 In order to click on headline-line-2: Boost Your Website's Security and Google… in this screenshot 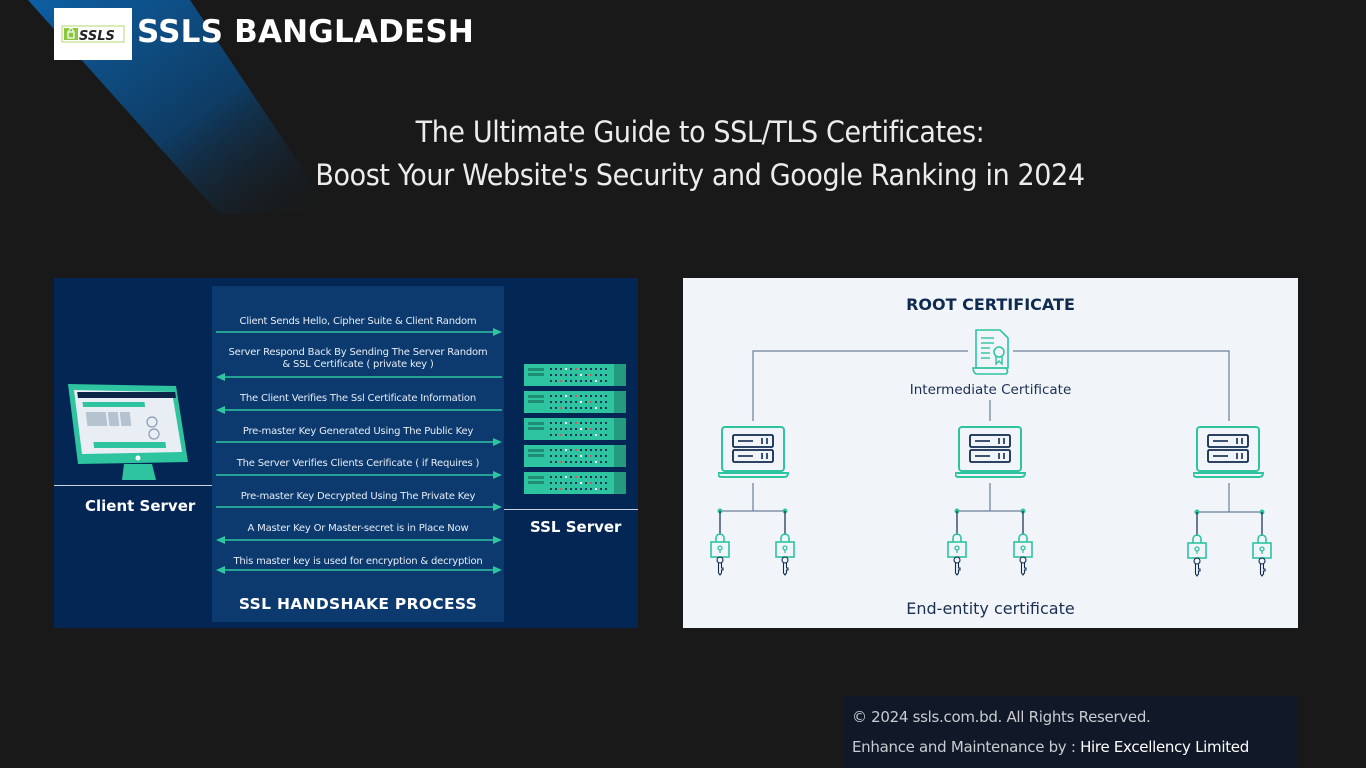, I will do `click(700, 175)`.